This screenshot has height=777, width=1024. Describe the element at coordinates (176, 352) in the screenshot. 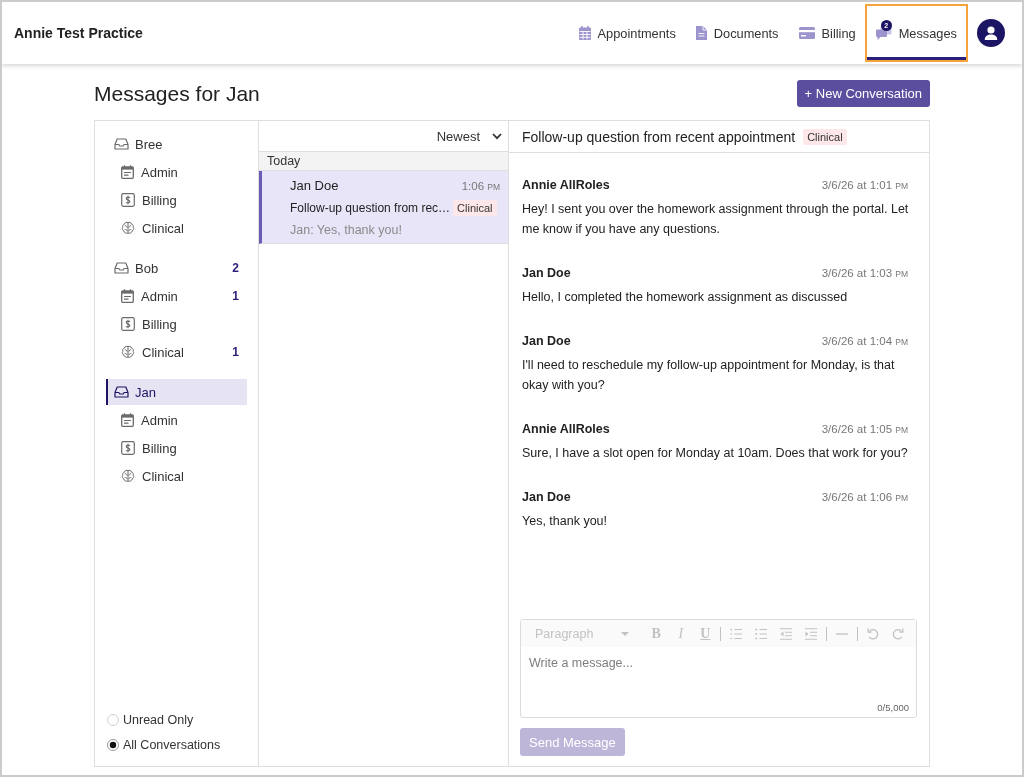

I see `category-item: Clinical 1` at that location.